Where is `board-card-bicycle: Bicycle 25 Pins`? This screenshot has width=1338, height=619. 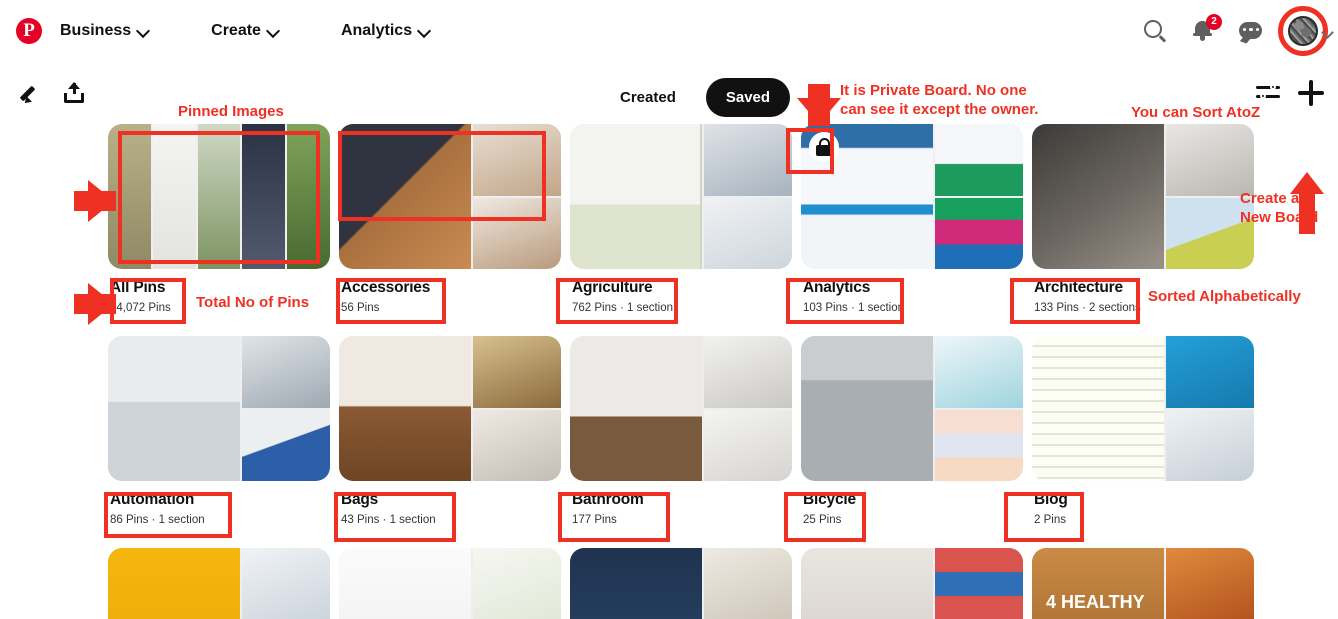
board-card-bicycle: Bicycle 25 Pins is located at coordinates (913, 431).